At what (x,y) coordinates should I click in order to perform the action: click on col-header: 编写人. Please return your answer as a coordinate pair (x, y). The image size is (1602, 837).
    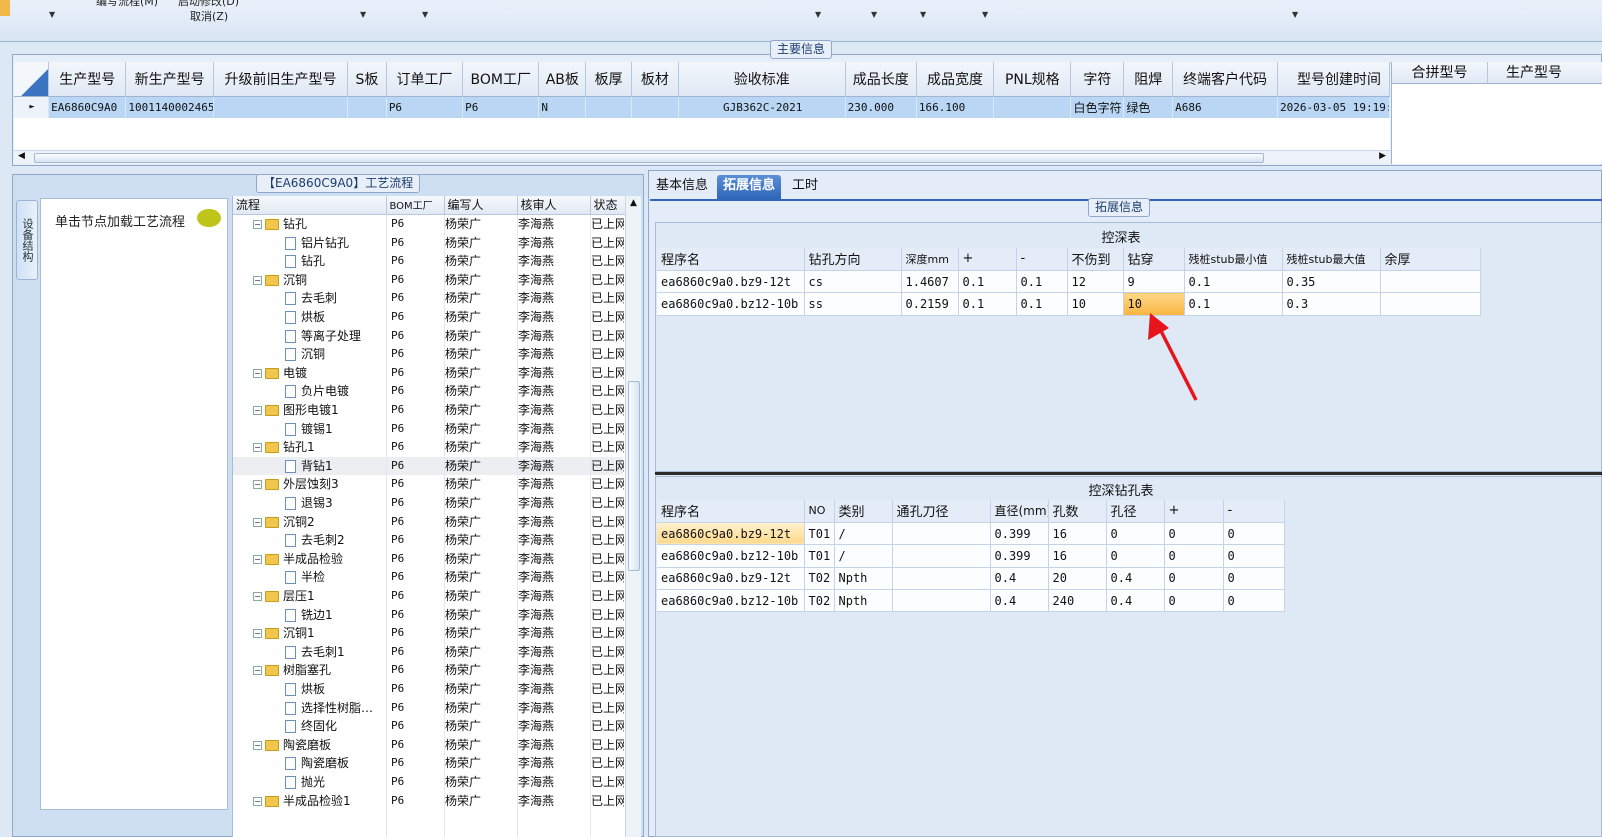
    Looking at the image, I should click on (481, 205).